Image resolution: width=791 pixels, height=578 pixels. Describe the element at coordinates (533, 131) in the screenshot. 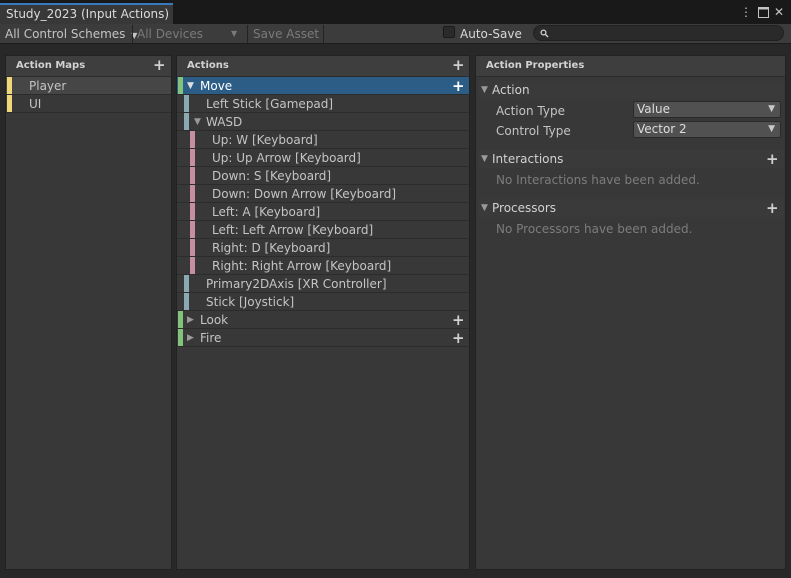

I see `control-type-label: Control Type` at that location.